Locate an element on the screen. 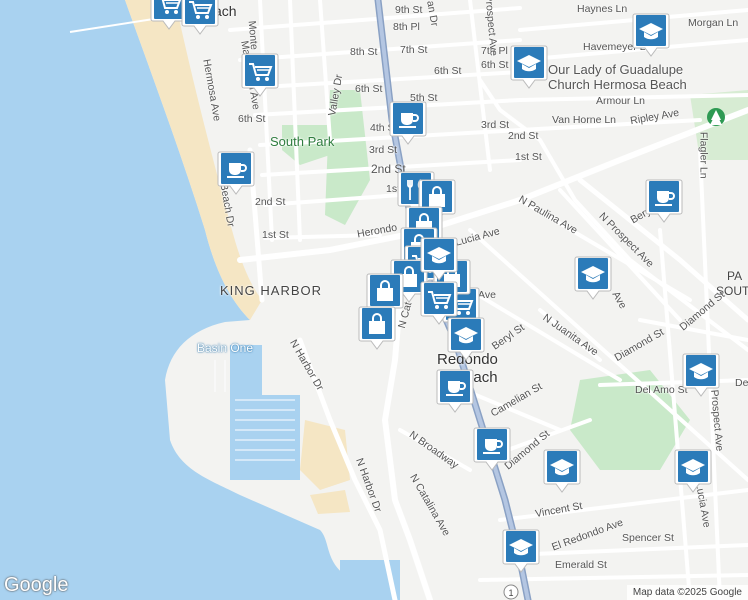  street-label: Haynes Ln is located at coordinates (602, 9).